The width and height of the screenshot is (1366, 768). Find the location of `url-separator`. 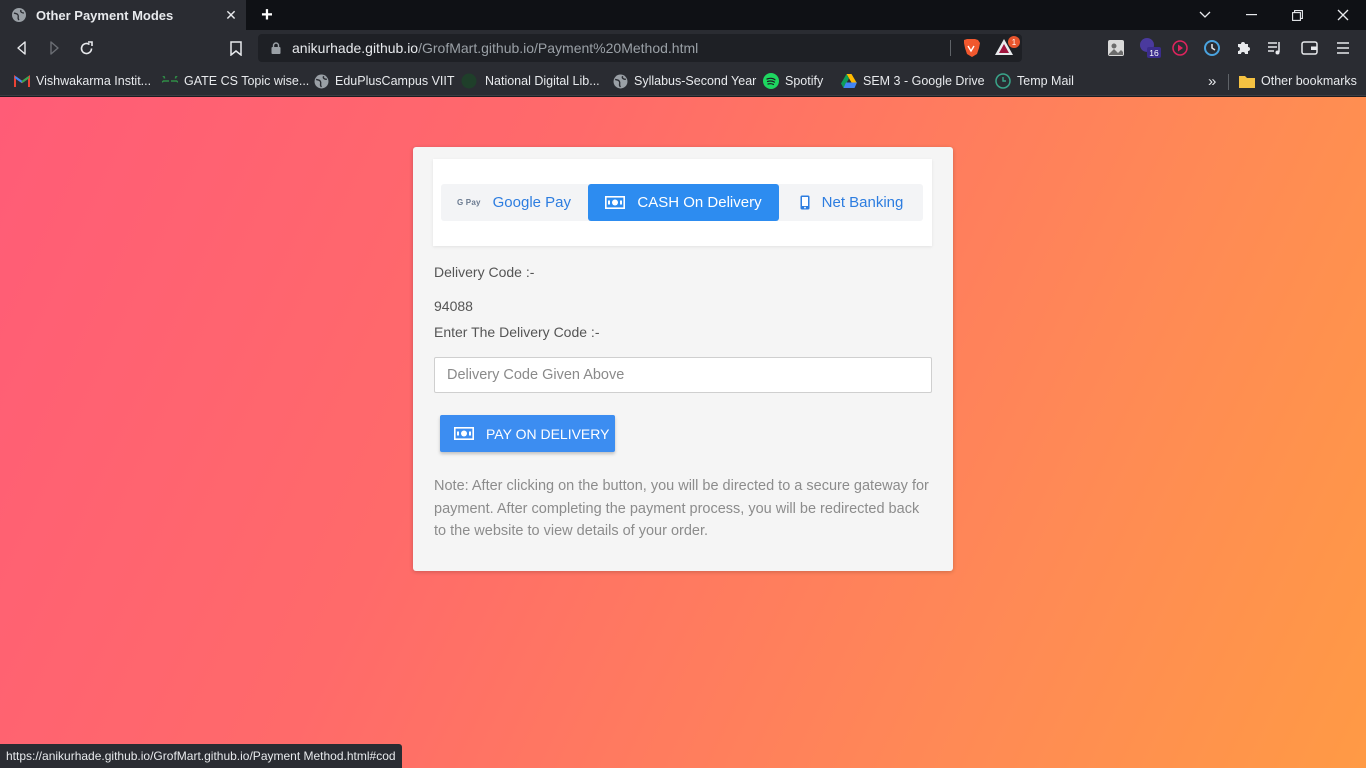

url-separator is located at coordinates (950, 48).